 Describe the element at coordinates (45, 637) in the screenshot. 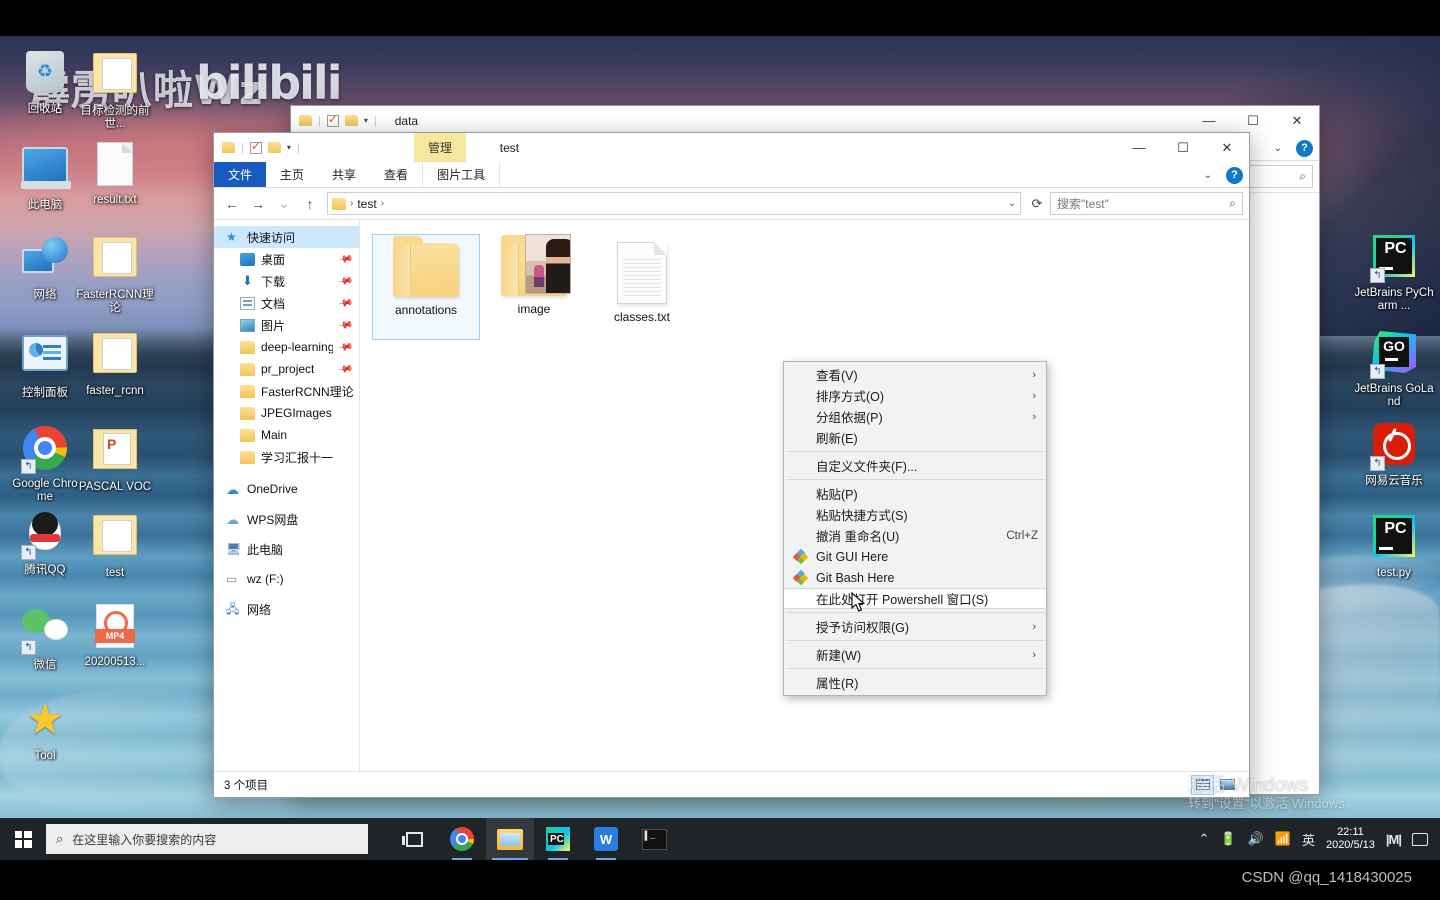

I see `desktop-icon-wechat: ↰ 微信` at that location.